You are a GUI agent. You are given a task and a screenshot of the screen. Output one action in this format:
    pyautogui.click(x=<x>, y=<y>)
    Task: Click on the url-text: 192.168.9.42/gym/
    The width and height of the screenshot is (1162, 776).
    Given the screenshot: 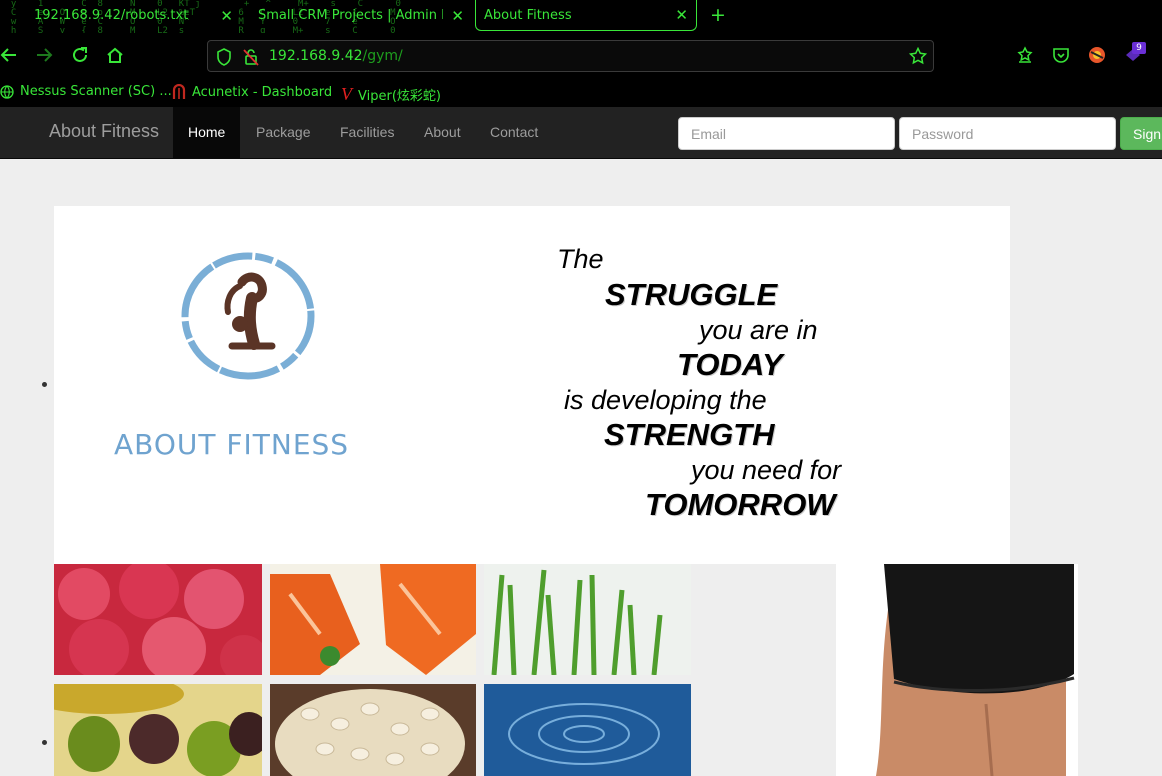 What is the action you would take?
    pyautogui.click(x=336, y=56)
    